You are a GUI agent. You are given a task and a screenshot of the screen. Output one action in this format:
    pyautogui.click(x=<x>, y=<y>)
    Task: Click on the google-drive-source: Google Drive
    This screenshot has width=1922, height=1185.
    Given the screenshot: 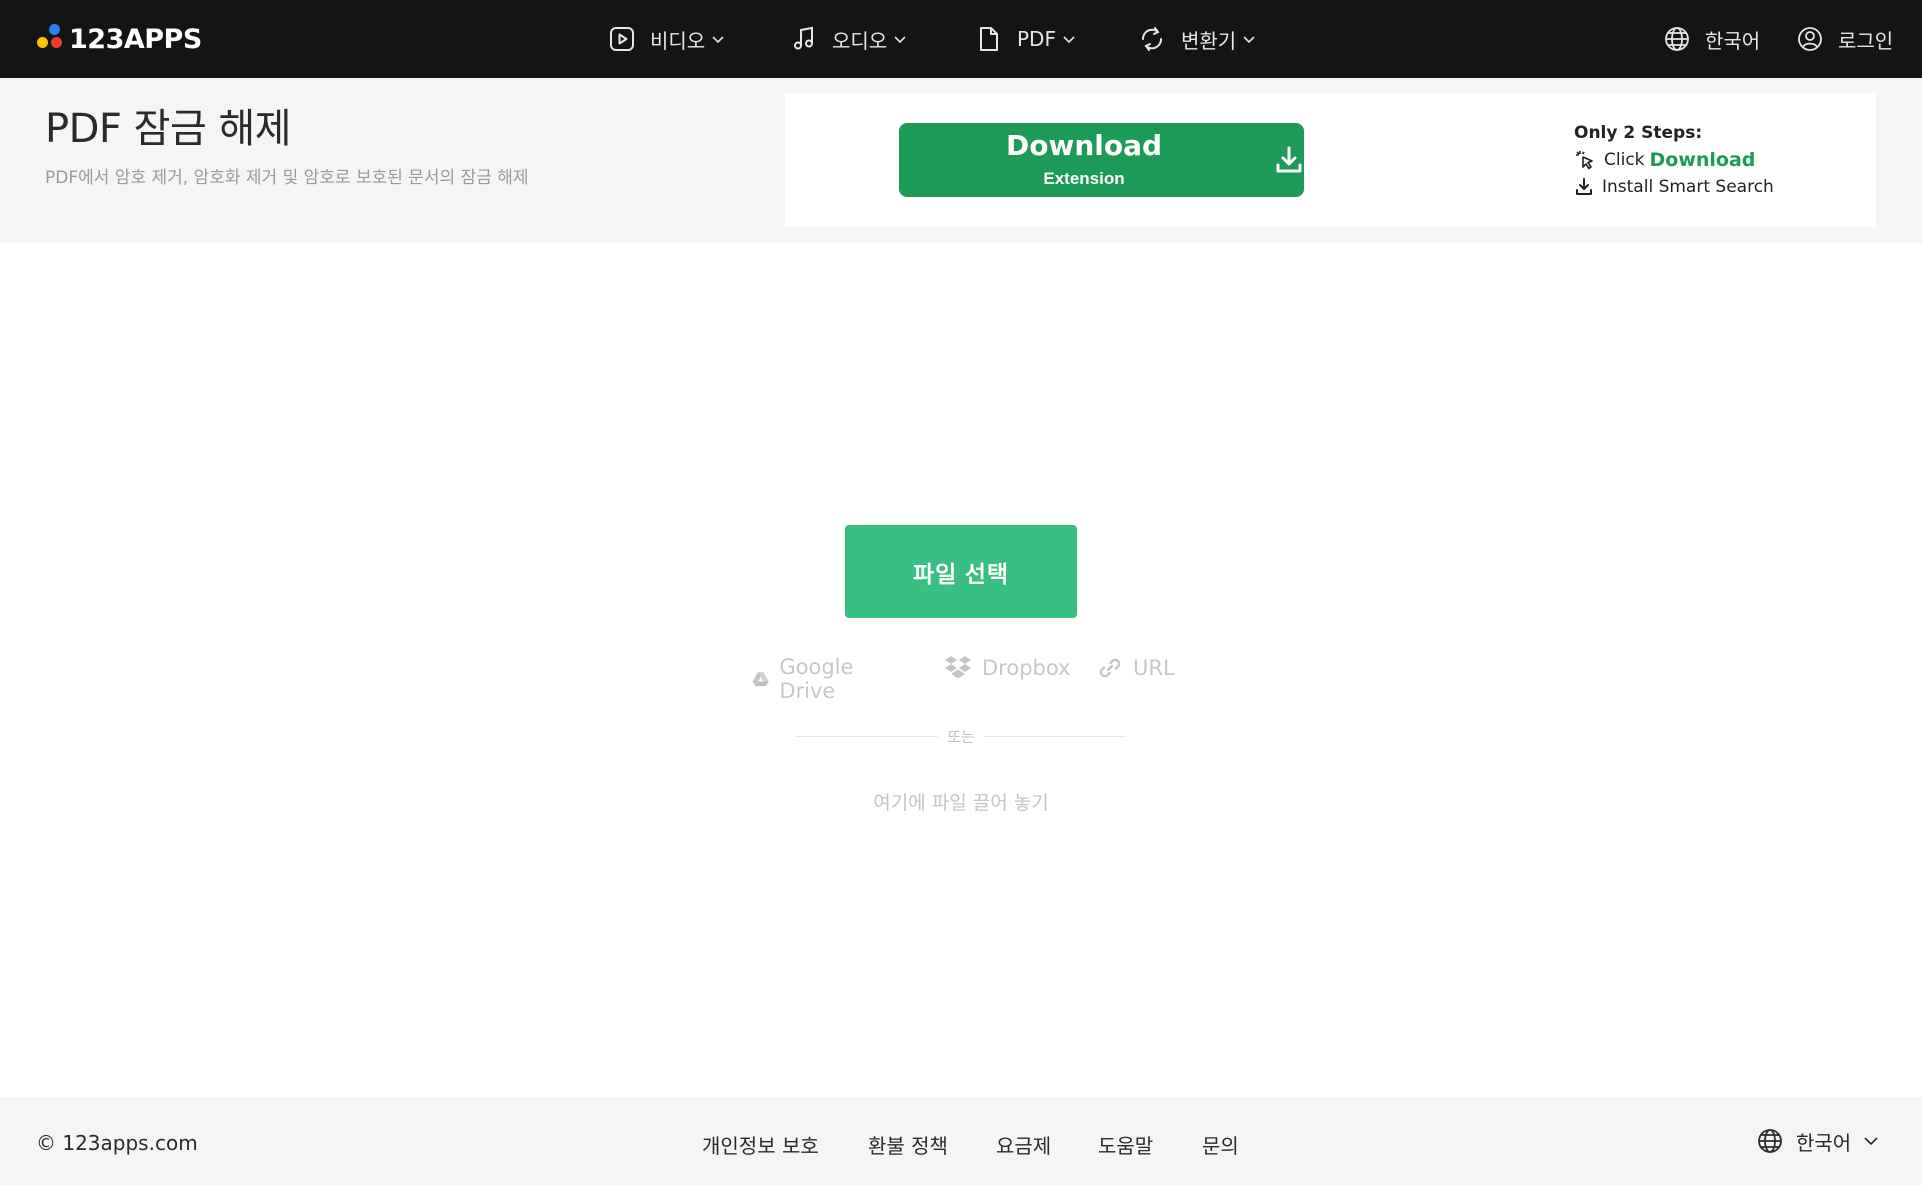 What is the action you would take?
    pyautogui.click(x=808, y=679)
    